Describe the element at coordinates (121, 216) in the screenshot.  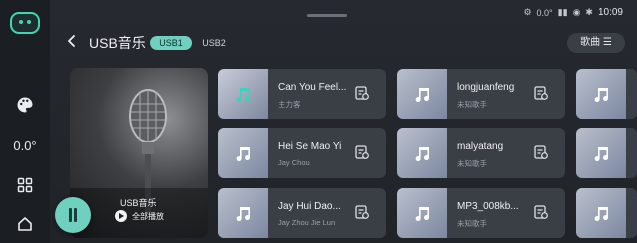
I see `play-all-icon` at that location.